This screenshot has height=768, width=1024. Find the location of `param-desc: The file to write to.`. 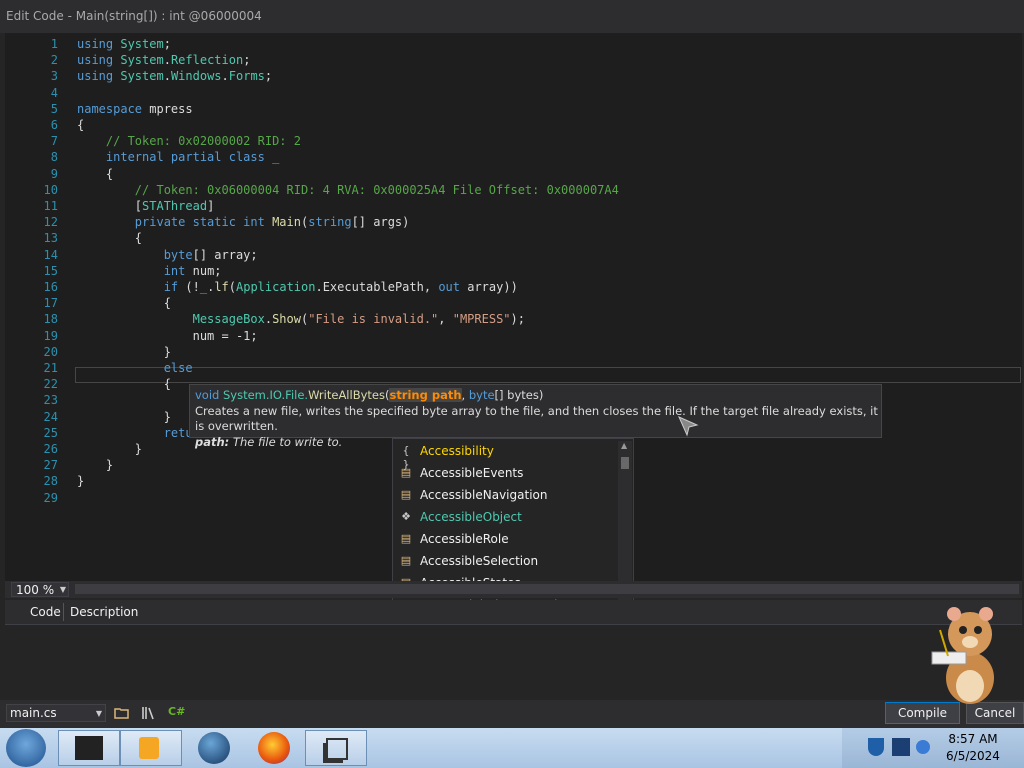

param-desc: The file to write to. is located at coordinates (286, 441).